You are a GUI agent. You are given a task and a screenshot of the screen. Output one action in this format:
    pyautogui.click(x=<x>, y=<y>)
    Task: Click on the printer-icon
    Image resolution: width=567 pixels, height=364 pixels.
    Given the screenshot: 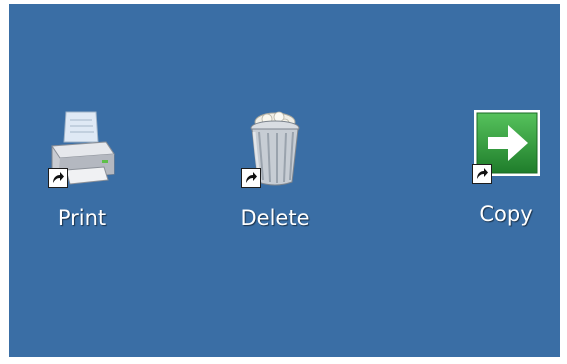 What is the action you would take?
    pyautogui.click(x=82, y=150)
    